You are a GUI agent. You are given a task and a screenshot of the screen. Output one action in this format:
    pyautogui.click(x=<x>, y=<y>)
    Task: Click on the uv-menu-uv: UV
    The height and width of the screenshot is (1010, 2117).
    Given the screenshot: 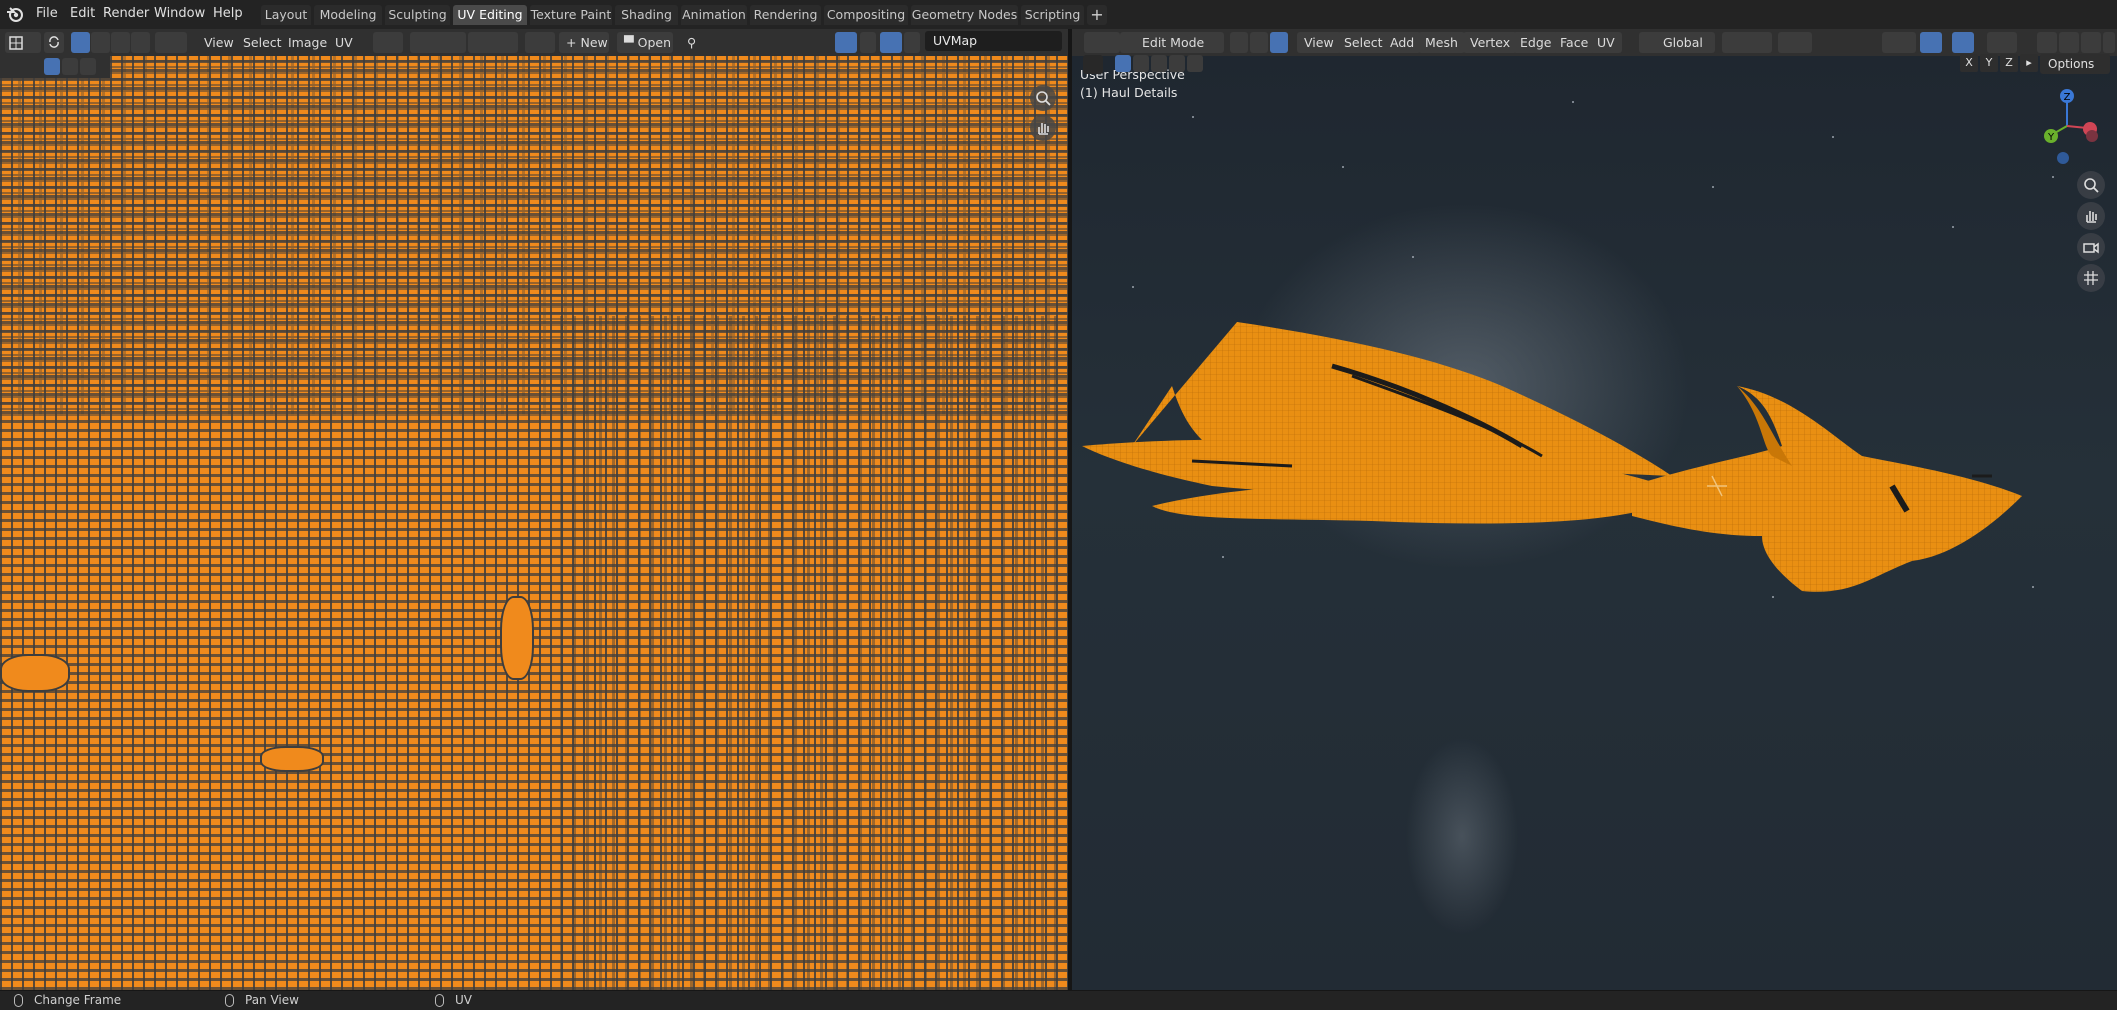 What is the action you would take?
    pyautogui.click(x=344, y=42)
    